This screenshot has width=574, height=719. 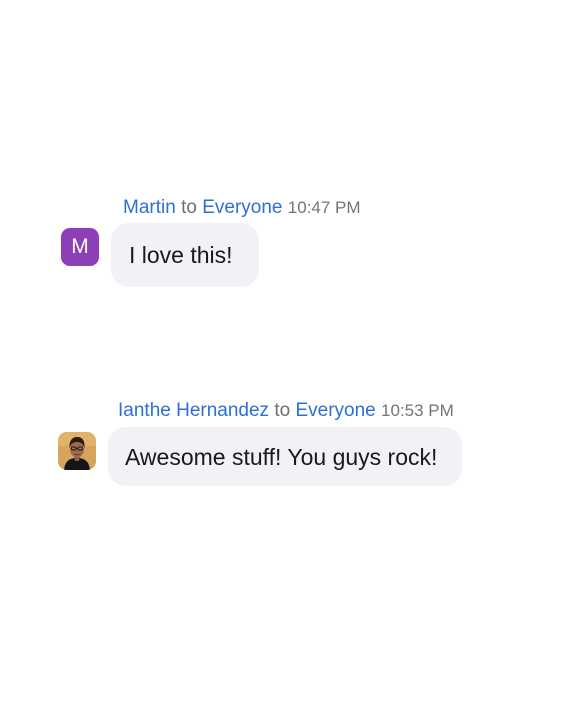 I want to click on avatar, so click(x=77, y=451).